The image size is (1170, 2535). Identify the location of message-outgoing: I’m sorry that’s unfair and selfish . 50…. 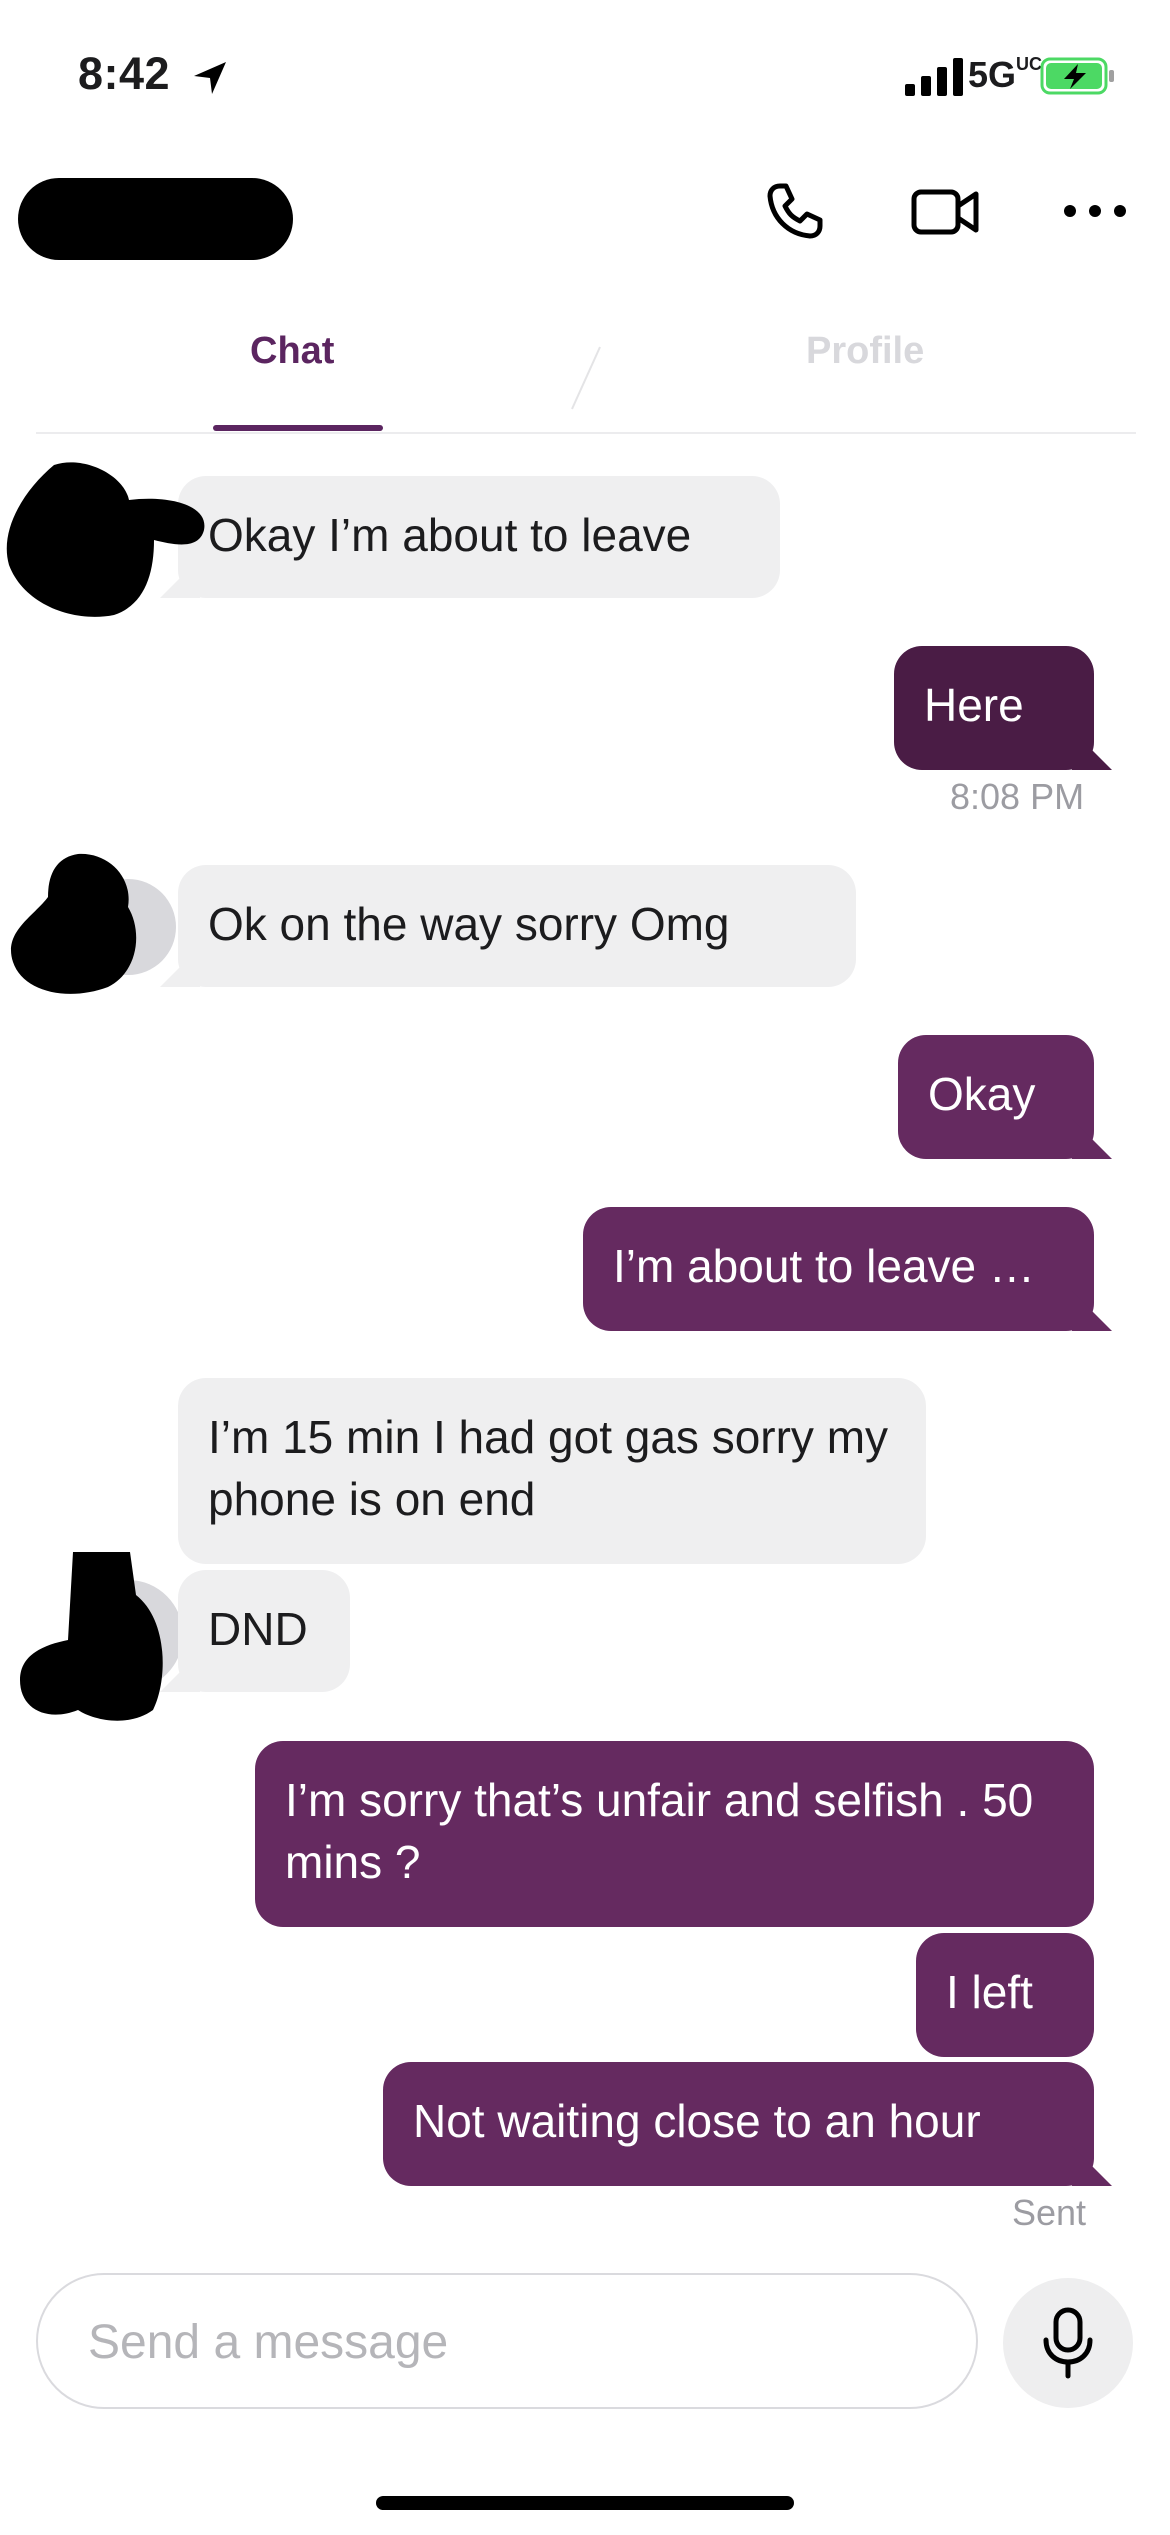
(674, 1834).